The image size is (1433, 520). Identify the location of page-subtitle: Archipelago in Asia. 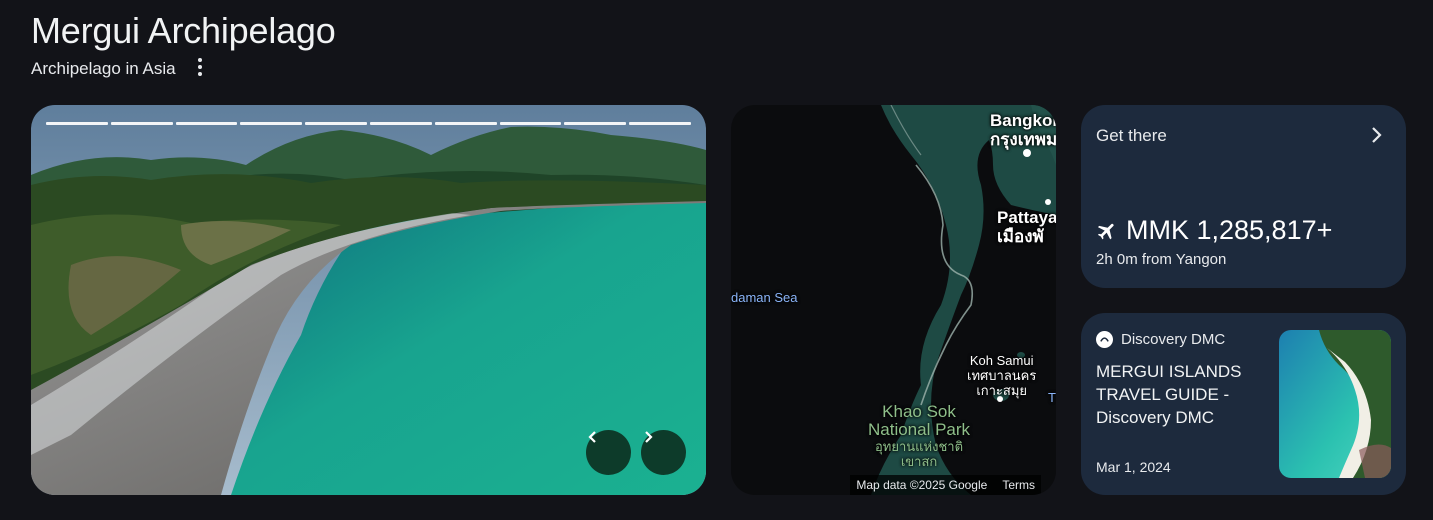
(103, 68).